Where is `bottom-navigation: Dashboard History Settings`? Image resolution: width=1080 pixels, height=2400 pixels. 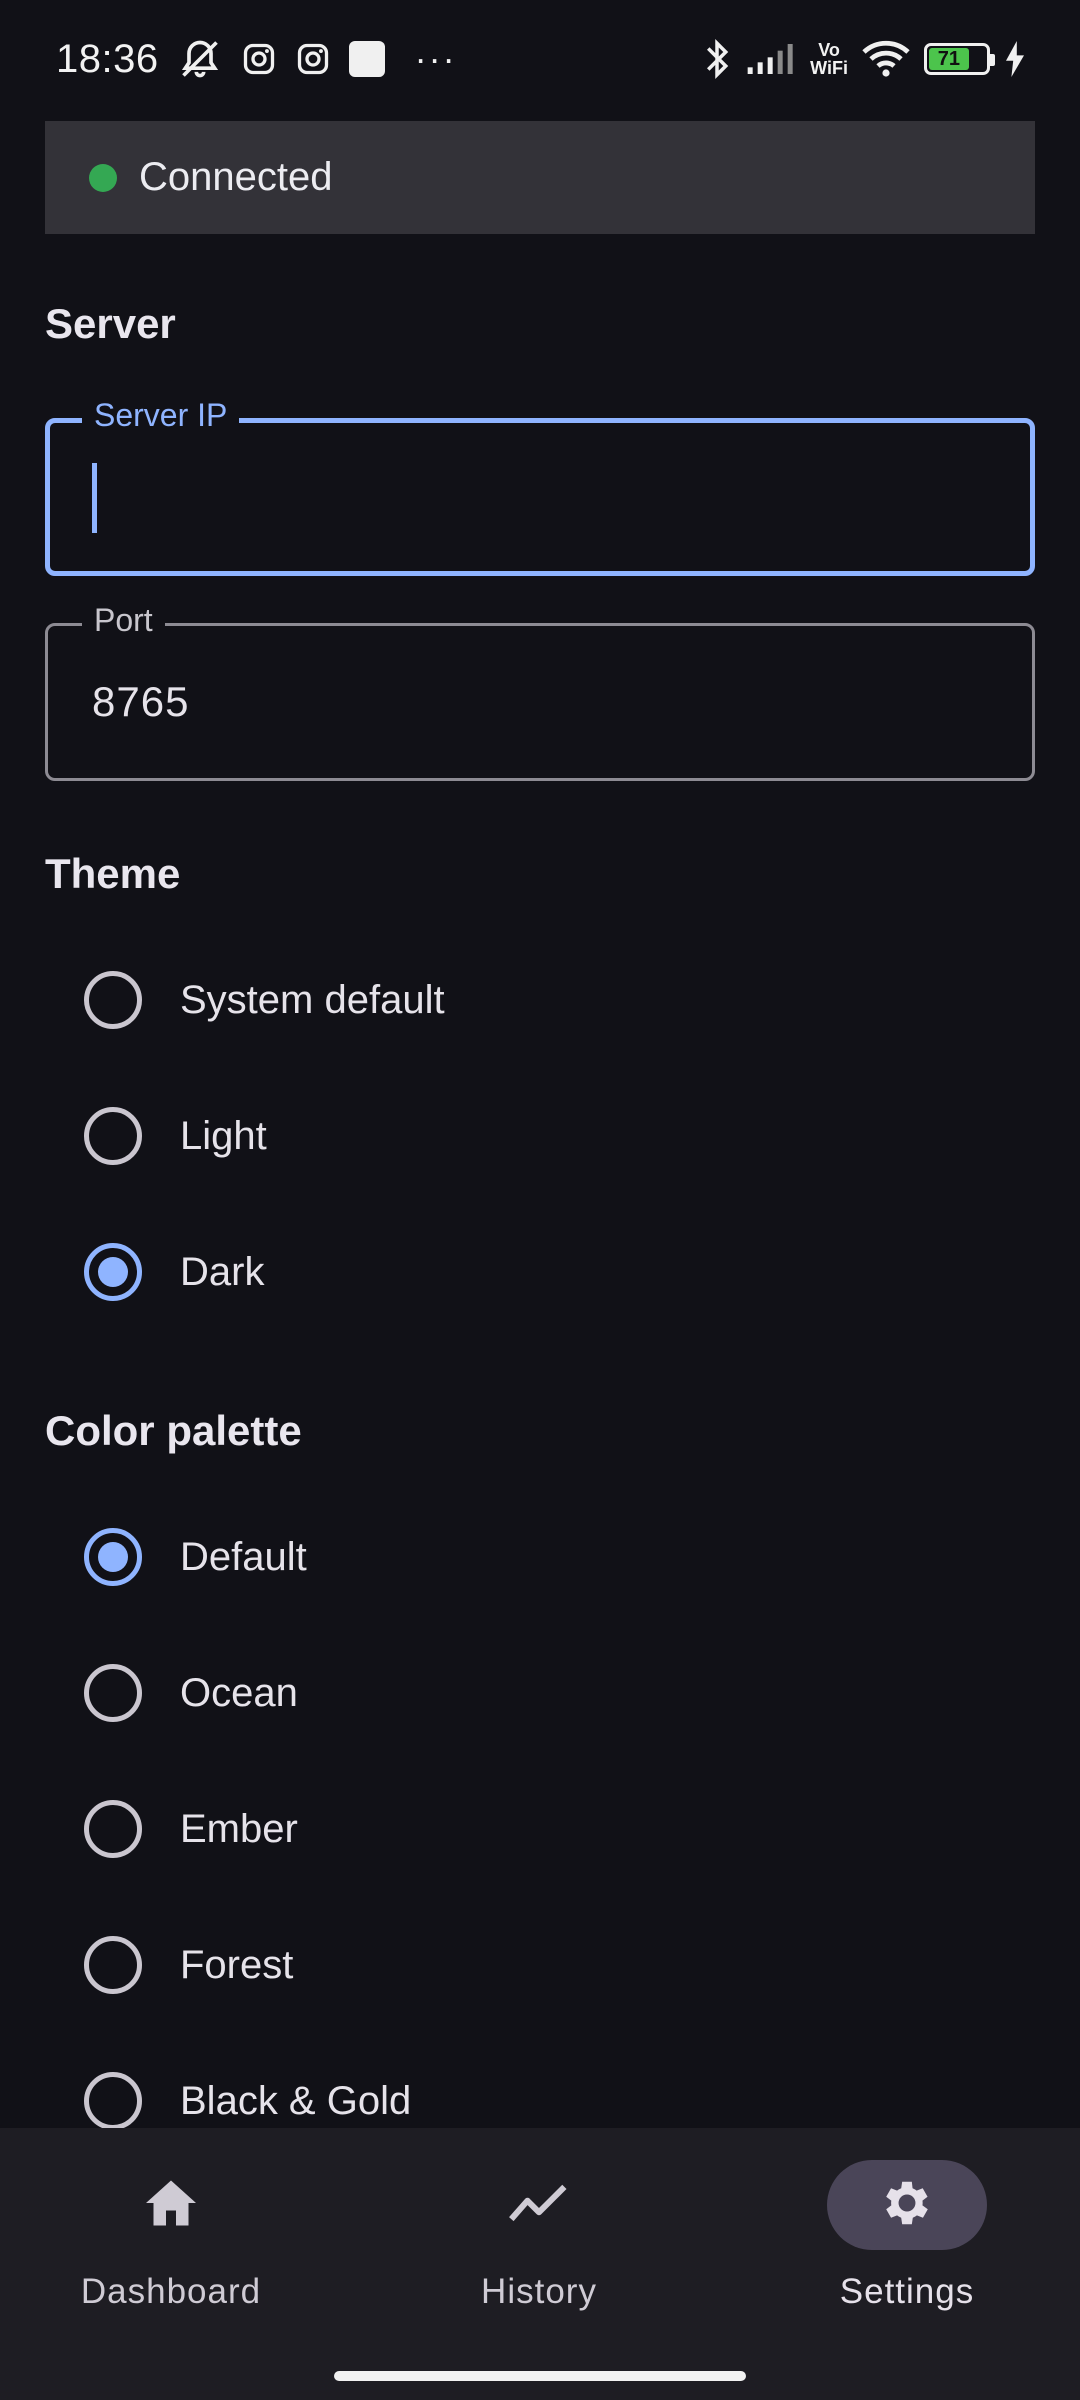
bottom-navigation: Dashboard History Settings is located at coordinates (540, 2264).